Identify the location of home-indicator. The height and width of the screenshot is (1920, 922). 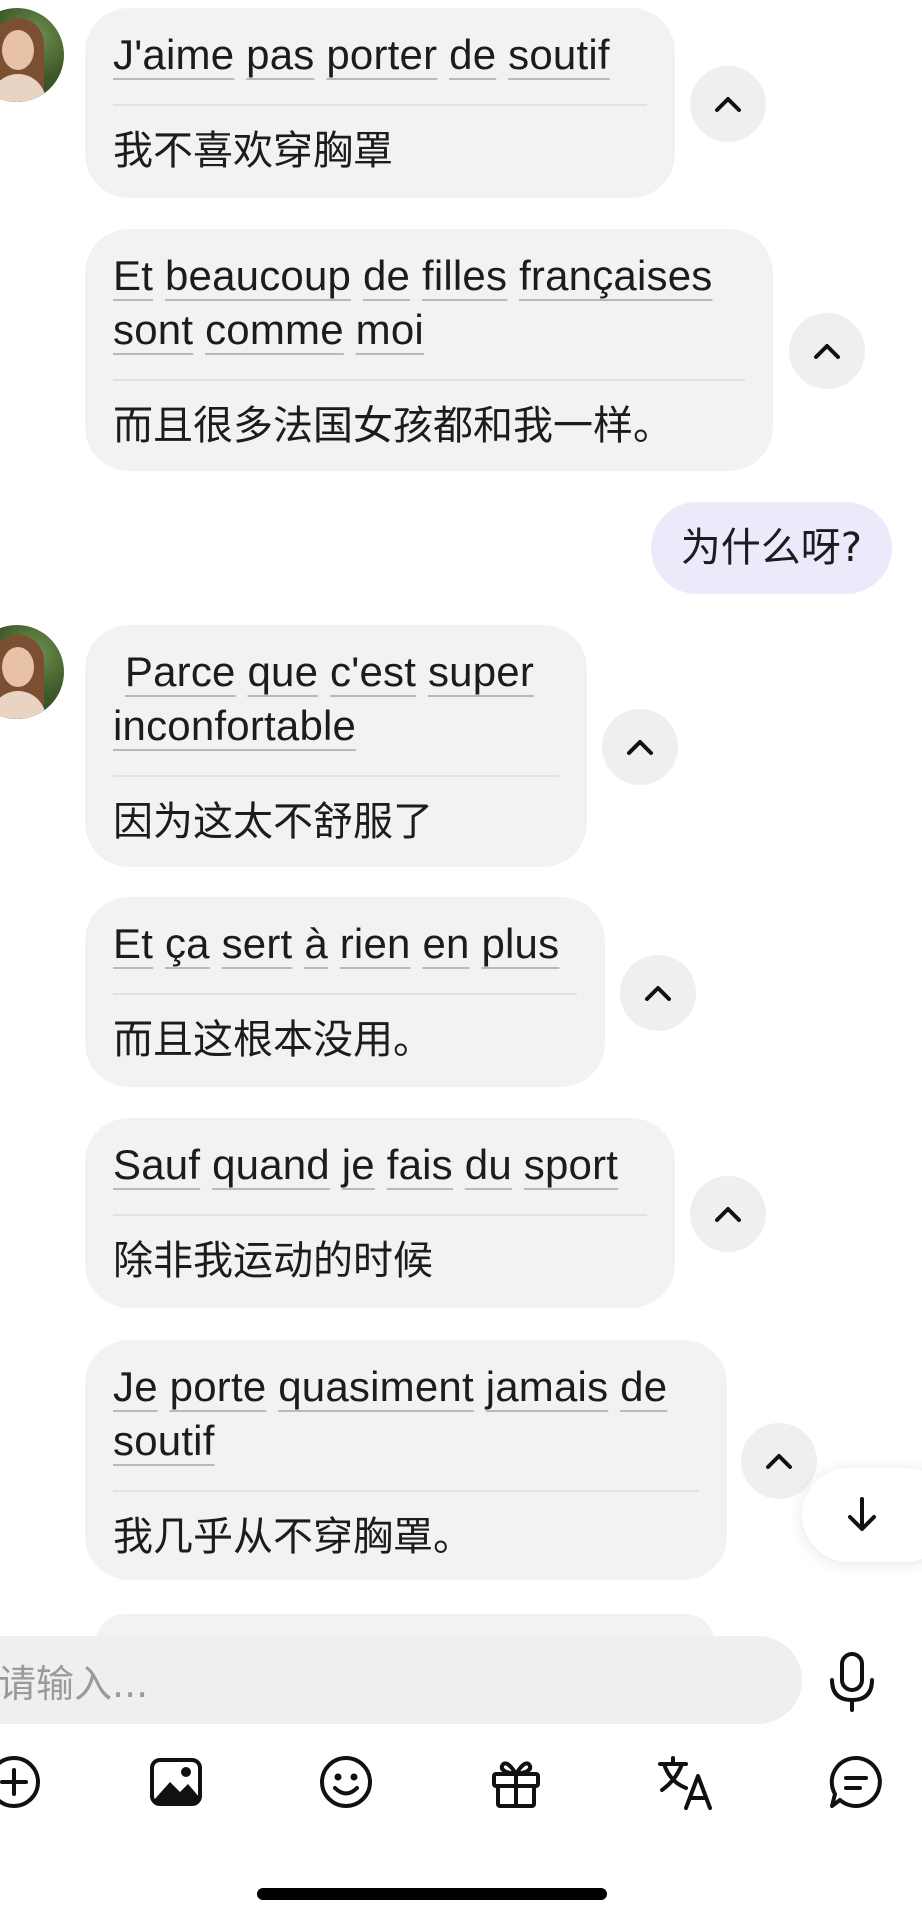
(432, 1894).